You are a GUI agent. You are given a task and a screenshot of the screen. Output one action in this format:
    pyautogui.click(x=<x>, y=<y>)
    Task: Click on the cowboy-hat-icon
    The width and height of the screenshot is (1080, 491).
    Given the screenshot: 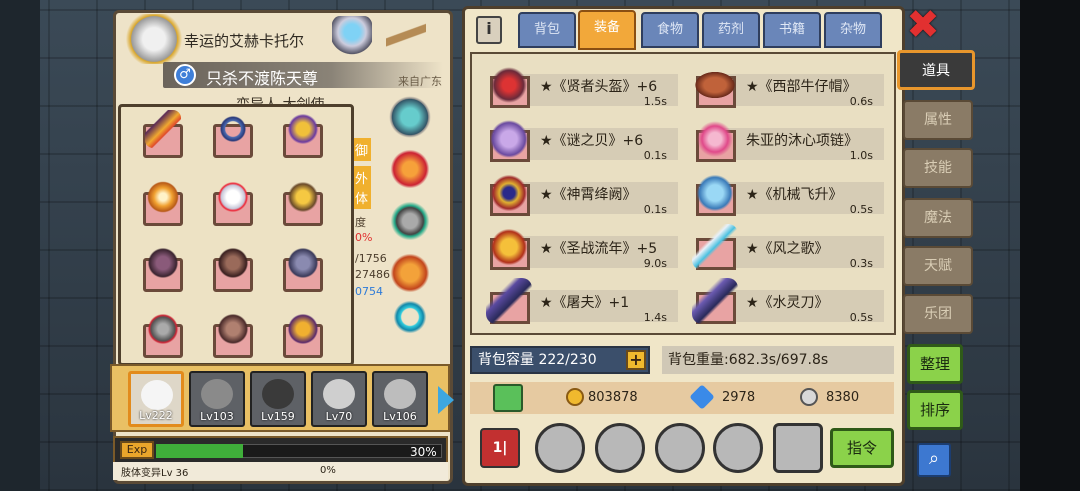 What is the action you would take?
    pyautogui.click(x=715, y=85)
    